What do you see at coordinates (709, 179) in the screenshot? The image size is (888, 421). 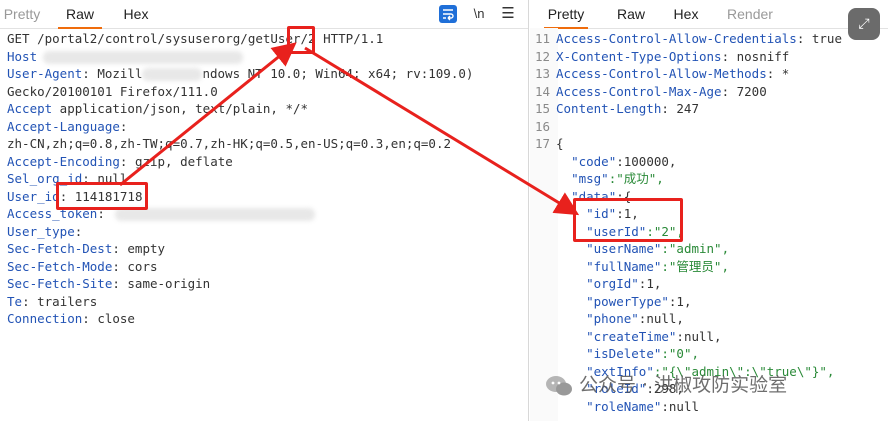 I see `json-line: "msg":"成功",` at bounding box center [709, 179].